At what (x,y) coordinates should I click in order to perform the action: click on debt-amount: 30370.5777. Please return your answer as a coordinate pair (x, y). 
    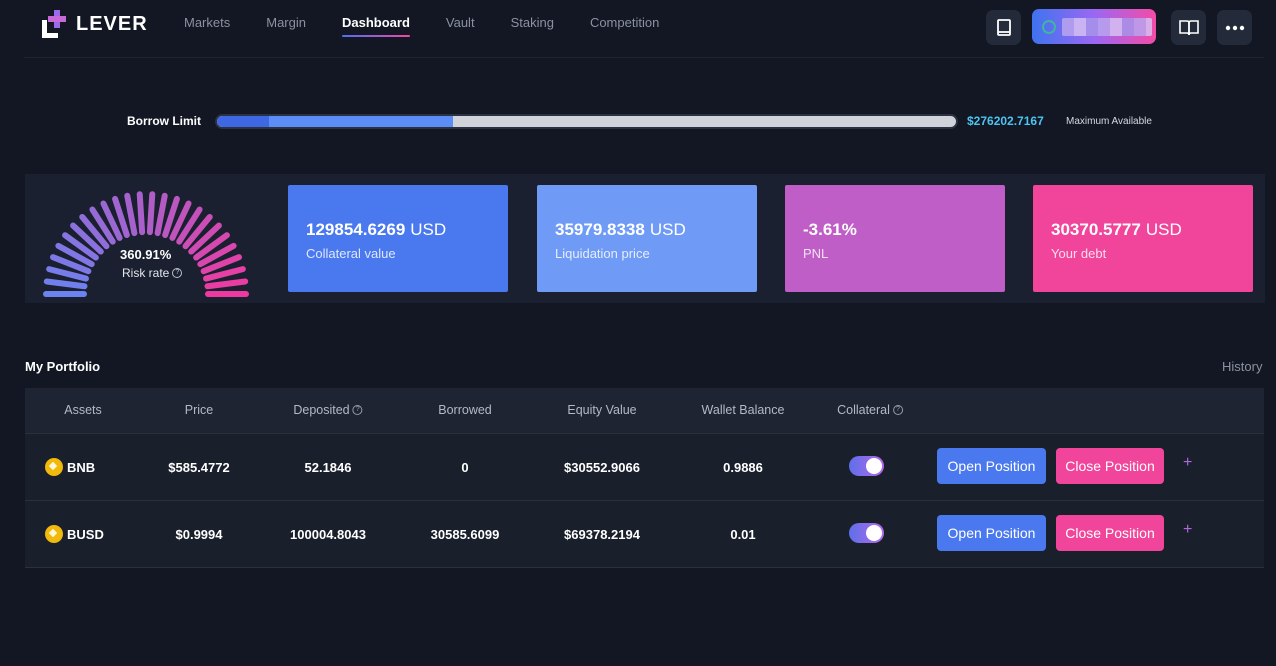
    Looking at the image, I should click on (1096, 229).